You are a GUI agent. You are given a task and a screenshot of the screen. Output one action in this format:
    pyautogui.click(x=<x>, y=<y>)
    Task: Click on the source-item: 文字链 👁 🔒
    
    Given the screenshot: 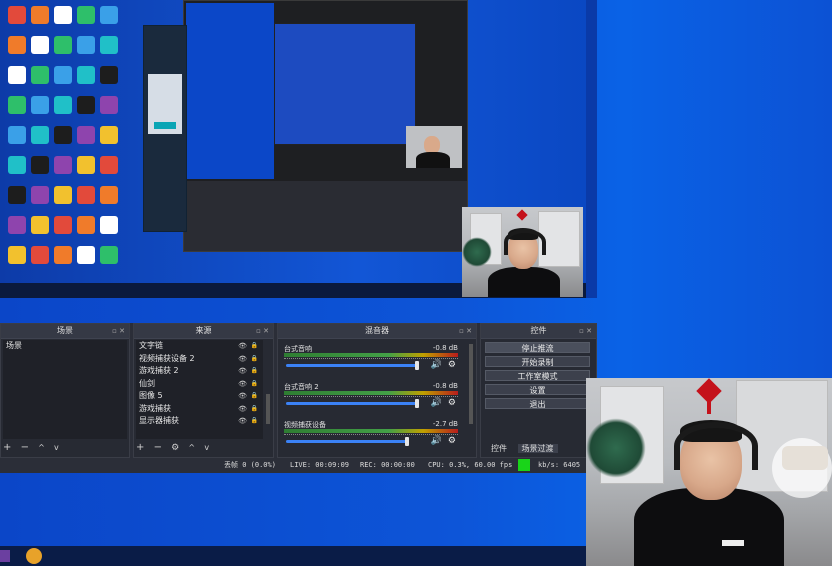 What is the action you would take?
    pyautogui.click(x=199, y=346)
    